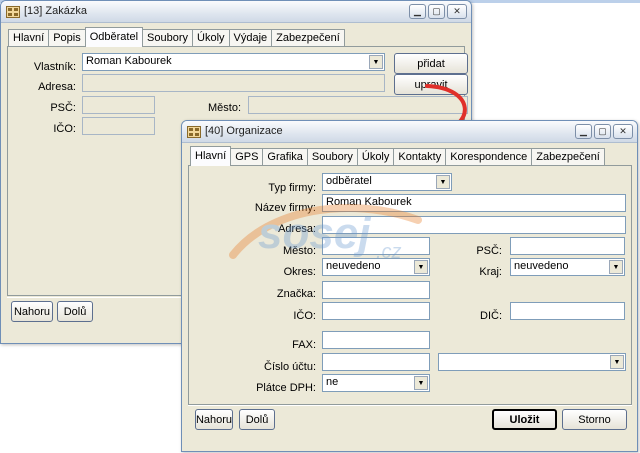 The width and height of the screenshot is (640, 453). I want to click on district-label: Okres:, so click(299, 272).